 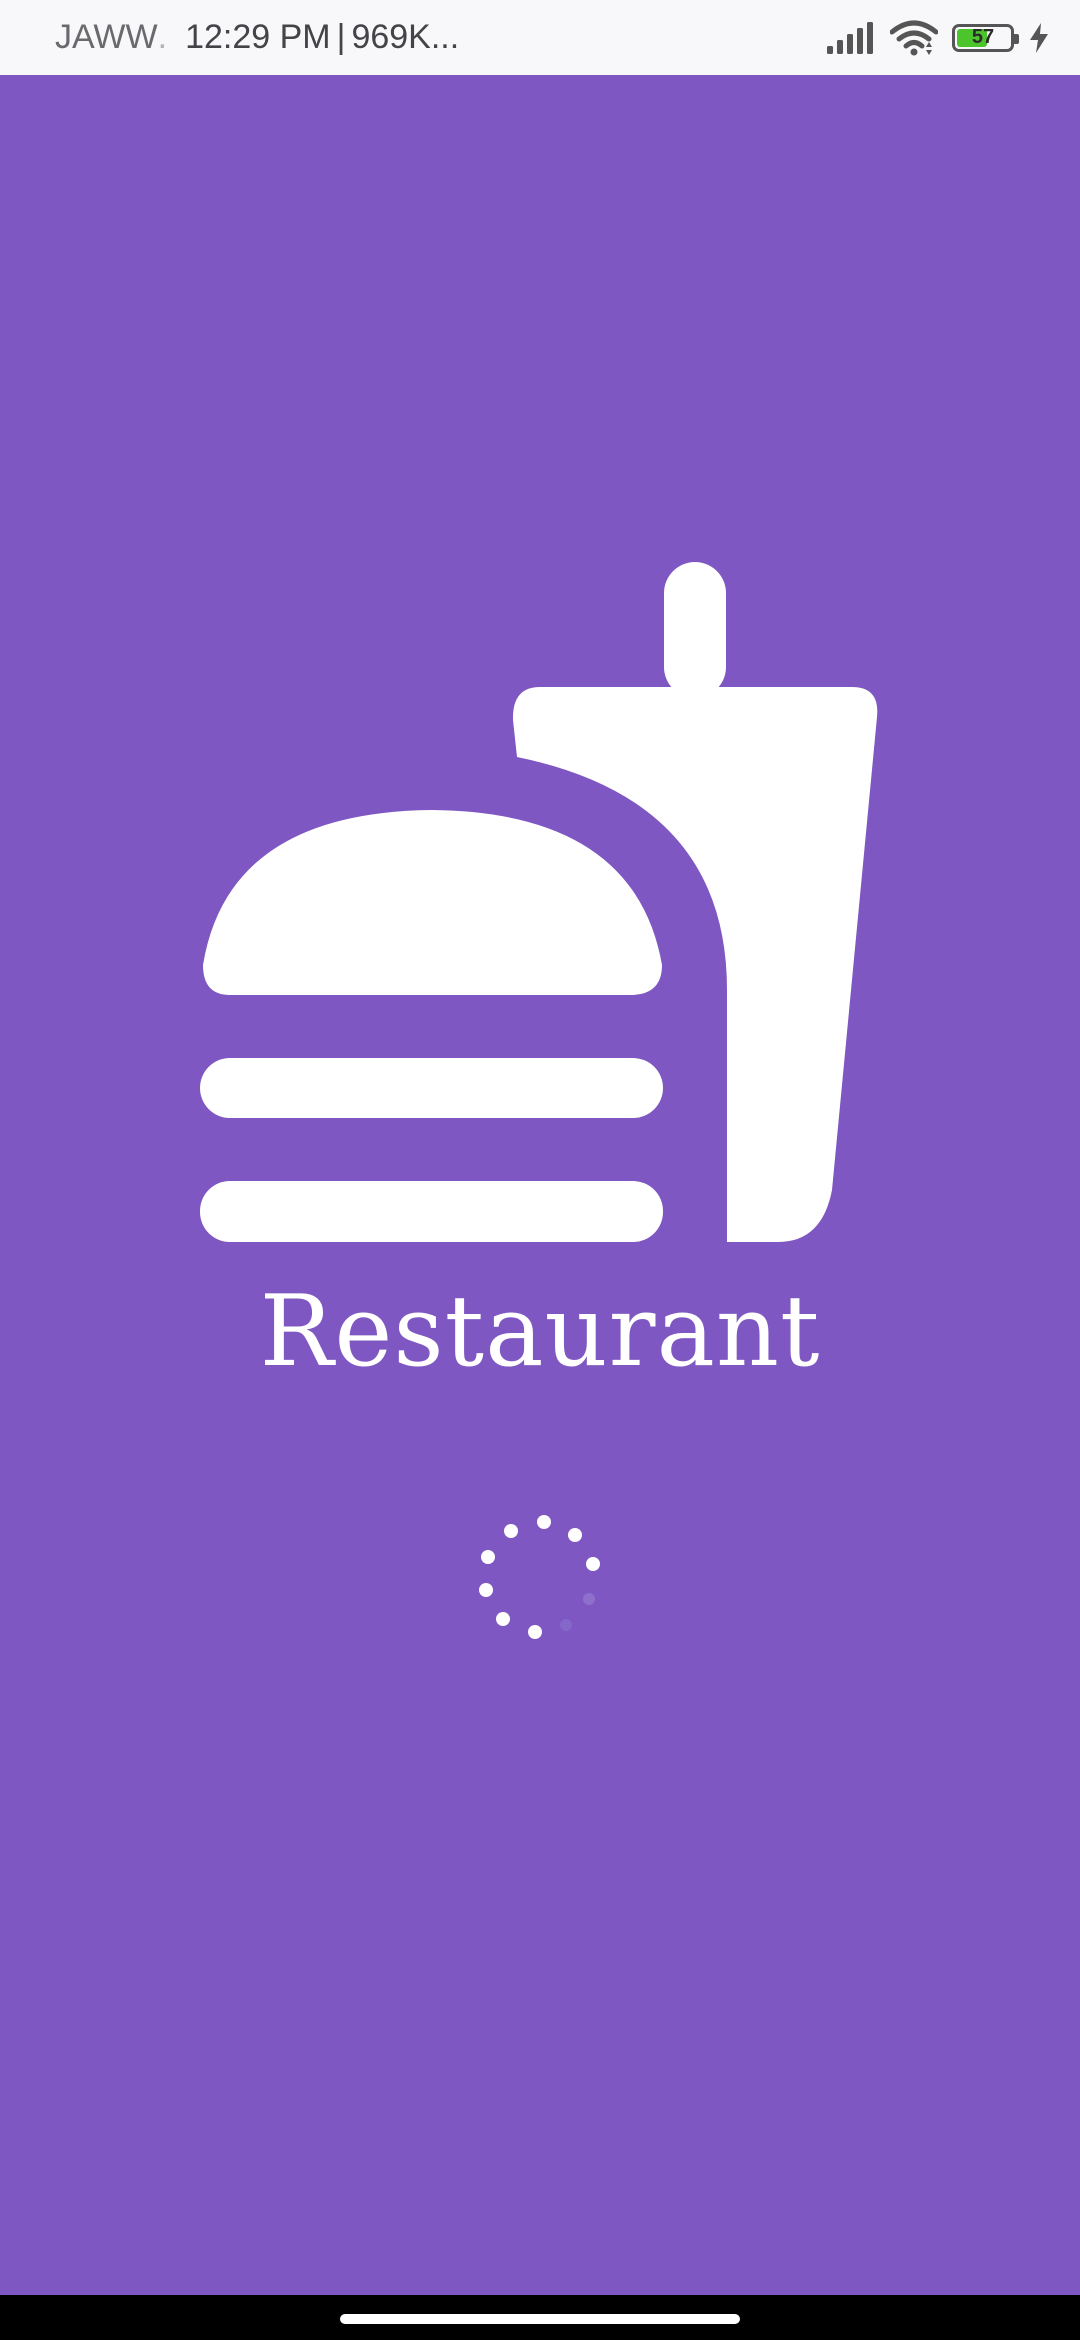 I want to click on home-indicator, so click(x=540, y=2319).